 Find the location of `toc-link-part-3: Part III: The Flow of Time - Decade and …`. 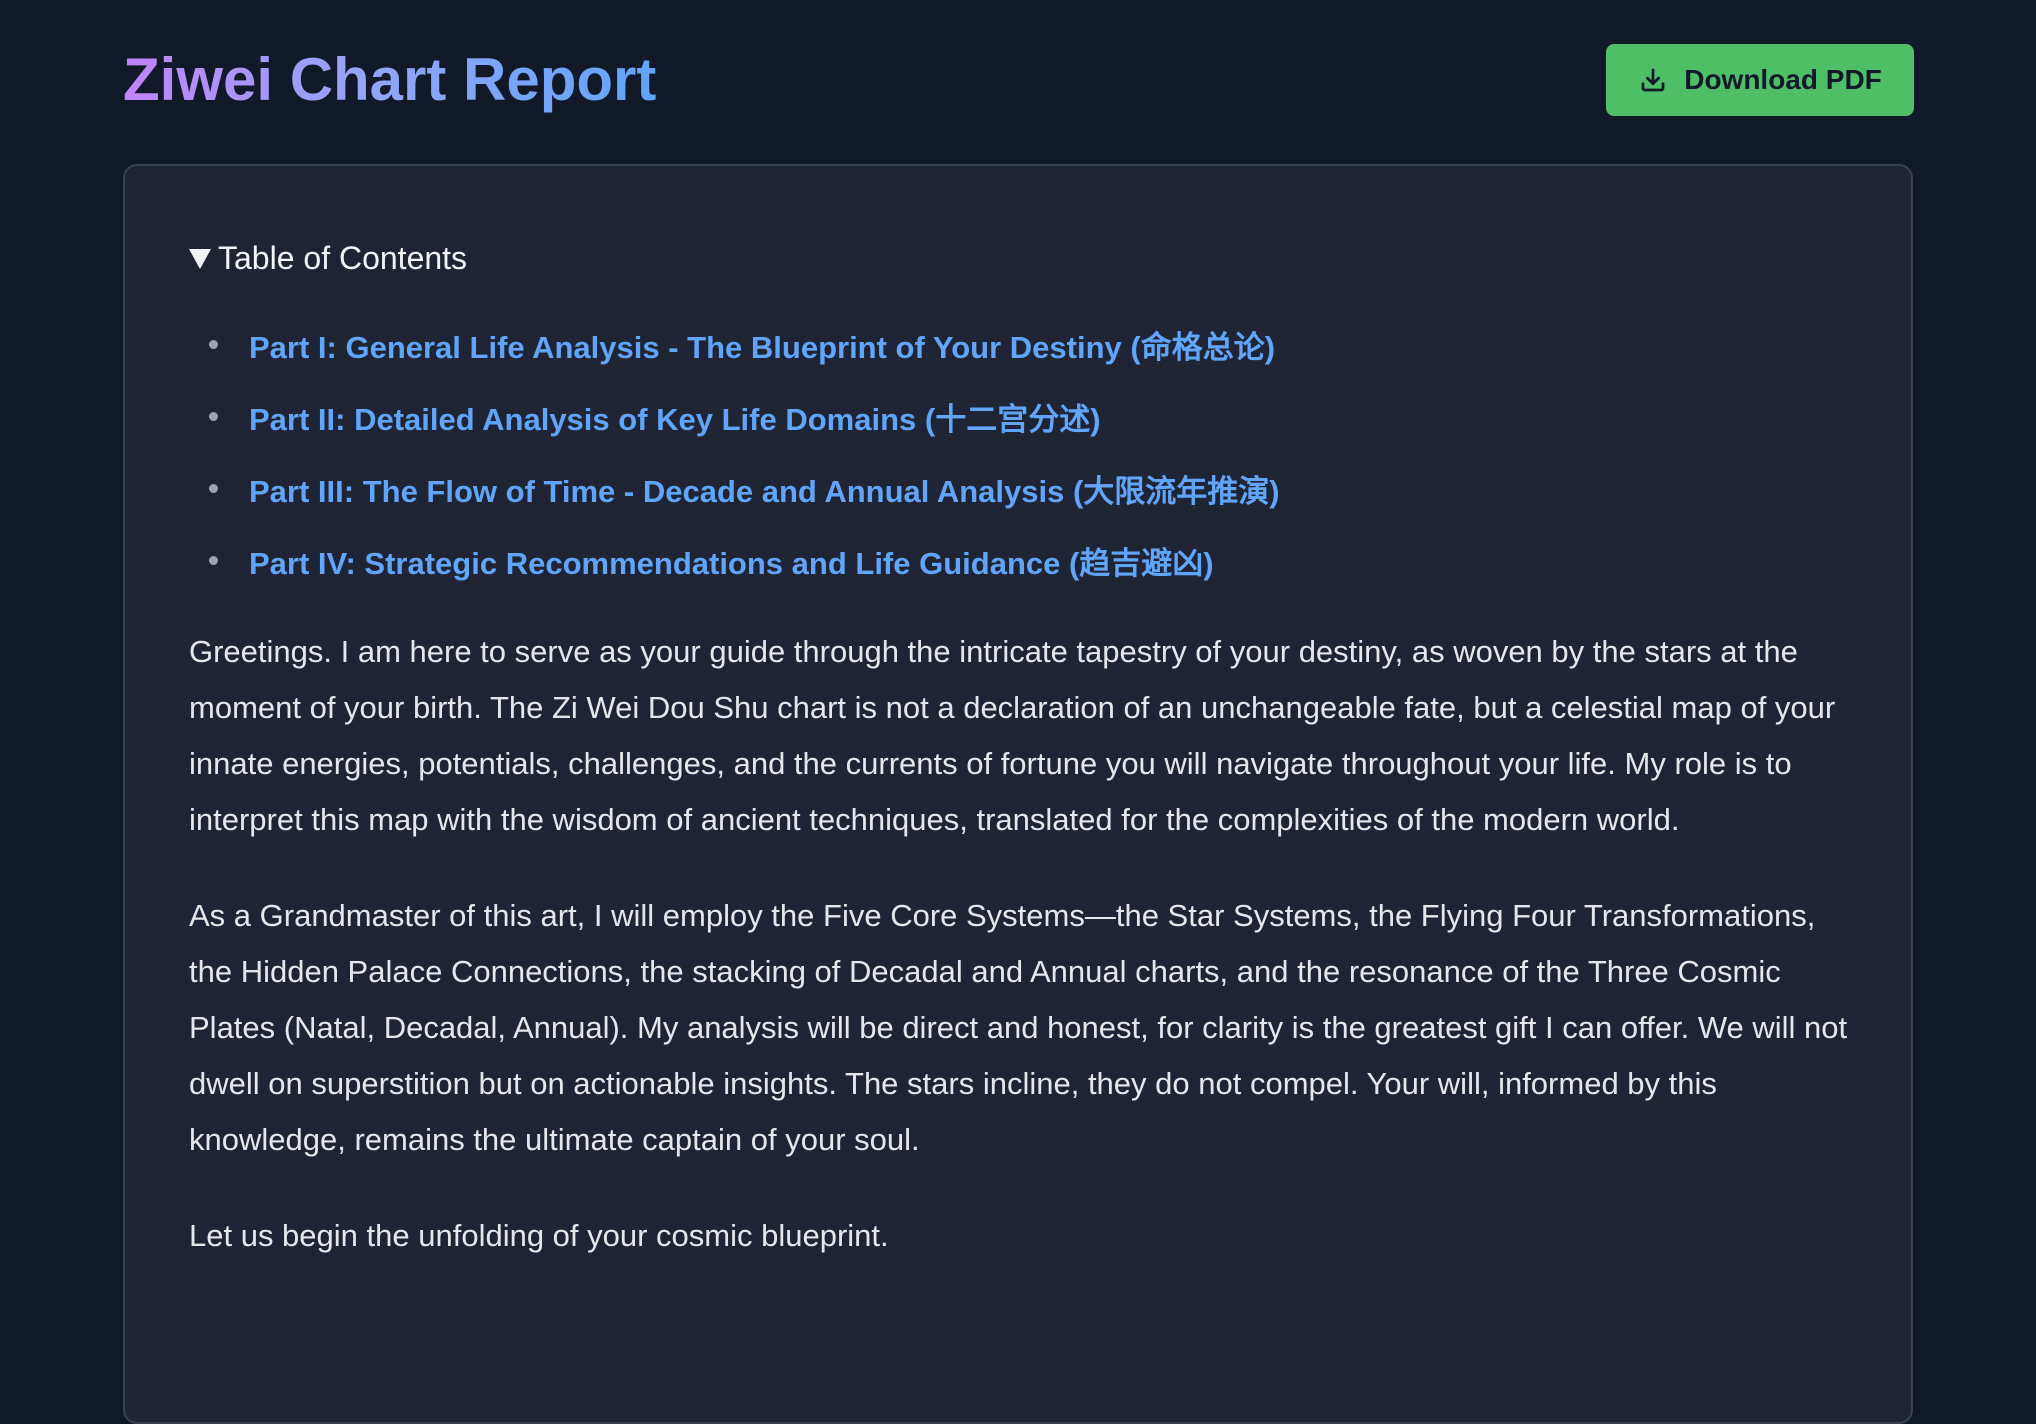

toc-link-part-3: Part III: The Flow of Time - Decade and … is located at coordinates (764, 488).